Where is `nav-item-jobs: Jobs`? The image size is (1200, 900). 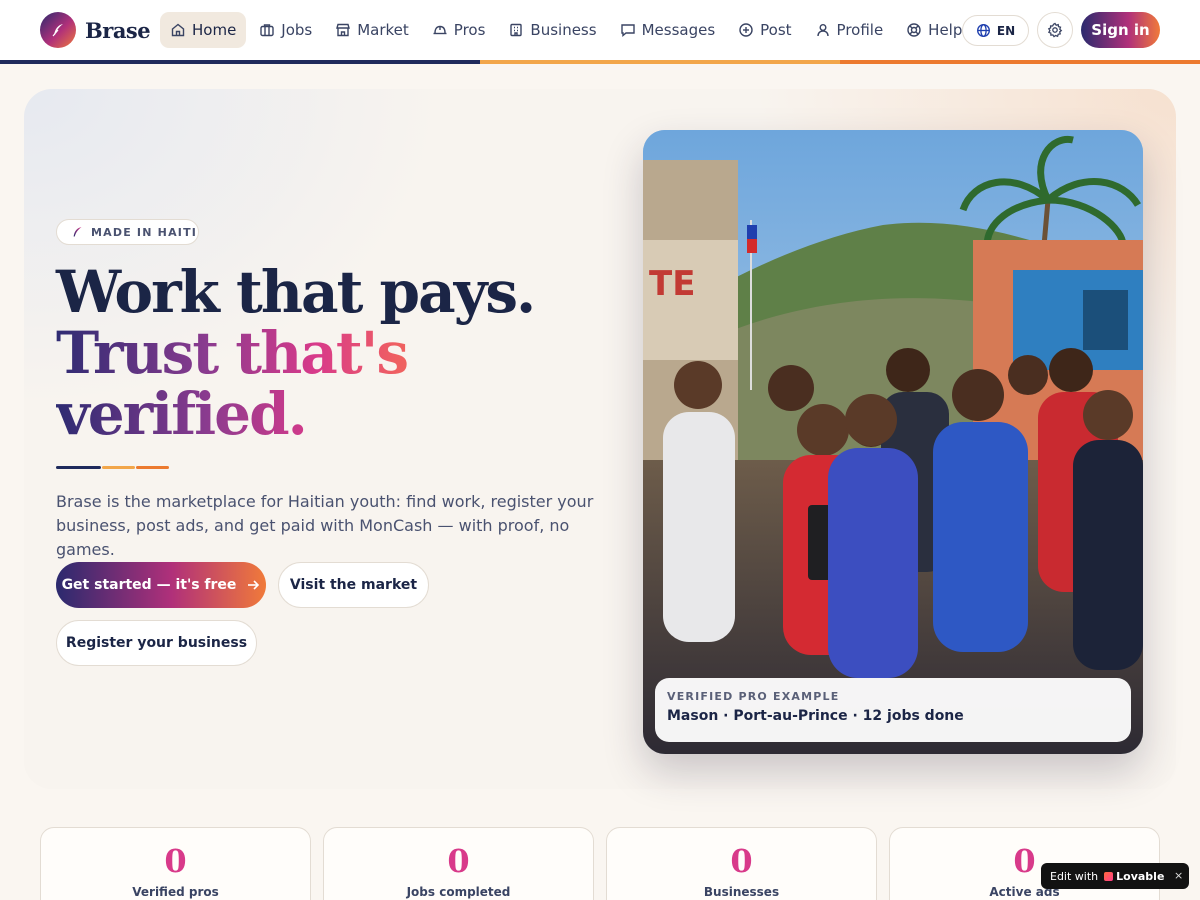
nav-item-jobs: Jobs is located at coordinates (285, 30).